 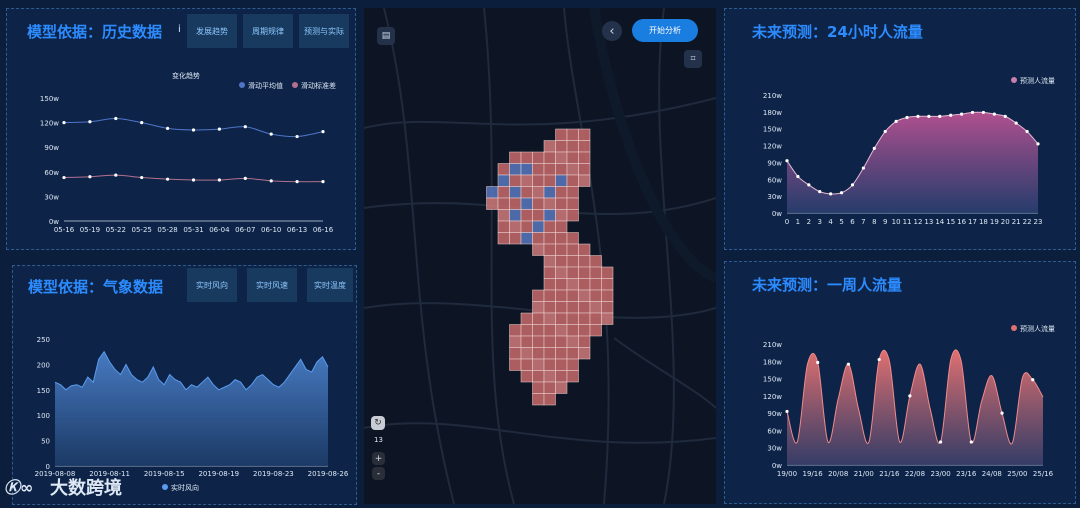 I want to click on legend-marker, so click(x=165, y=487).